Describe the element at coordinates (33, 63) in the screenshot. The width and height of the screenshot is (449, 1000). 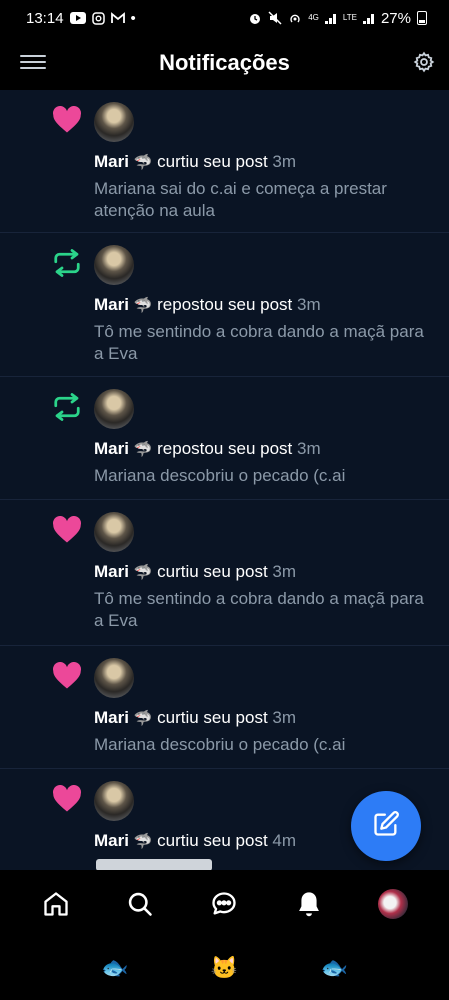
I see `menu-icon` at that location.